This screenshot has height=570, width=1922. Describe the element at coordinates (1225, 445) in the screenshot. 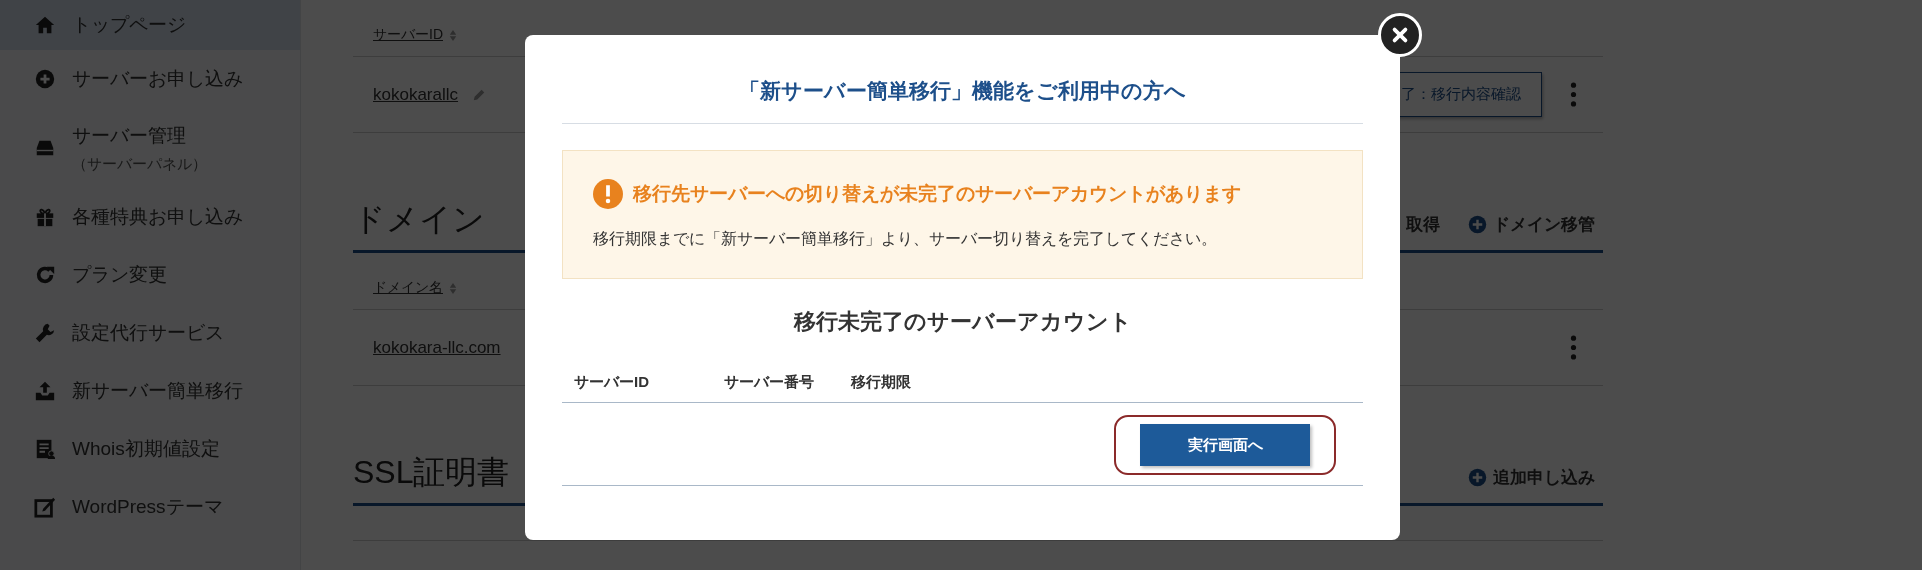

I see `execute-button: 実行画面へ` at that location.